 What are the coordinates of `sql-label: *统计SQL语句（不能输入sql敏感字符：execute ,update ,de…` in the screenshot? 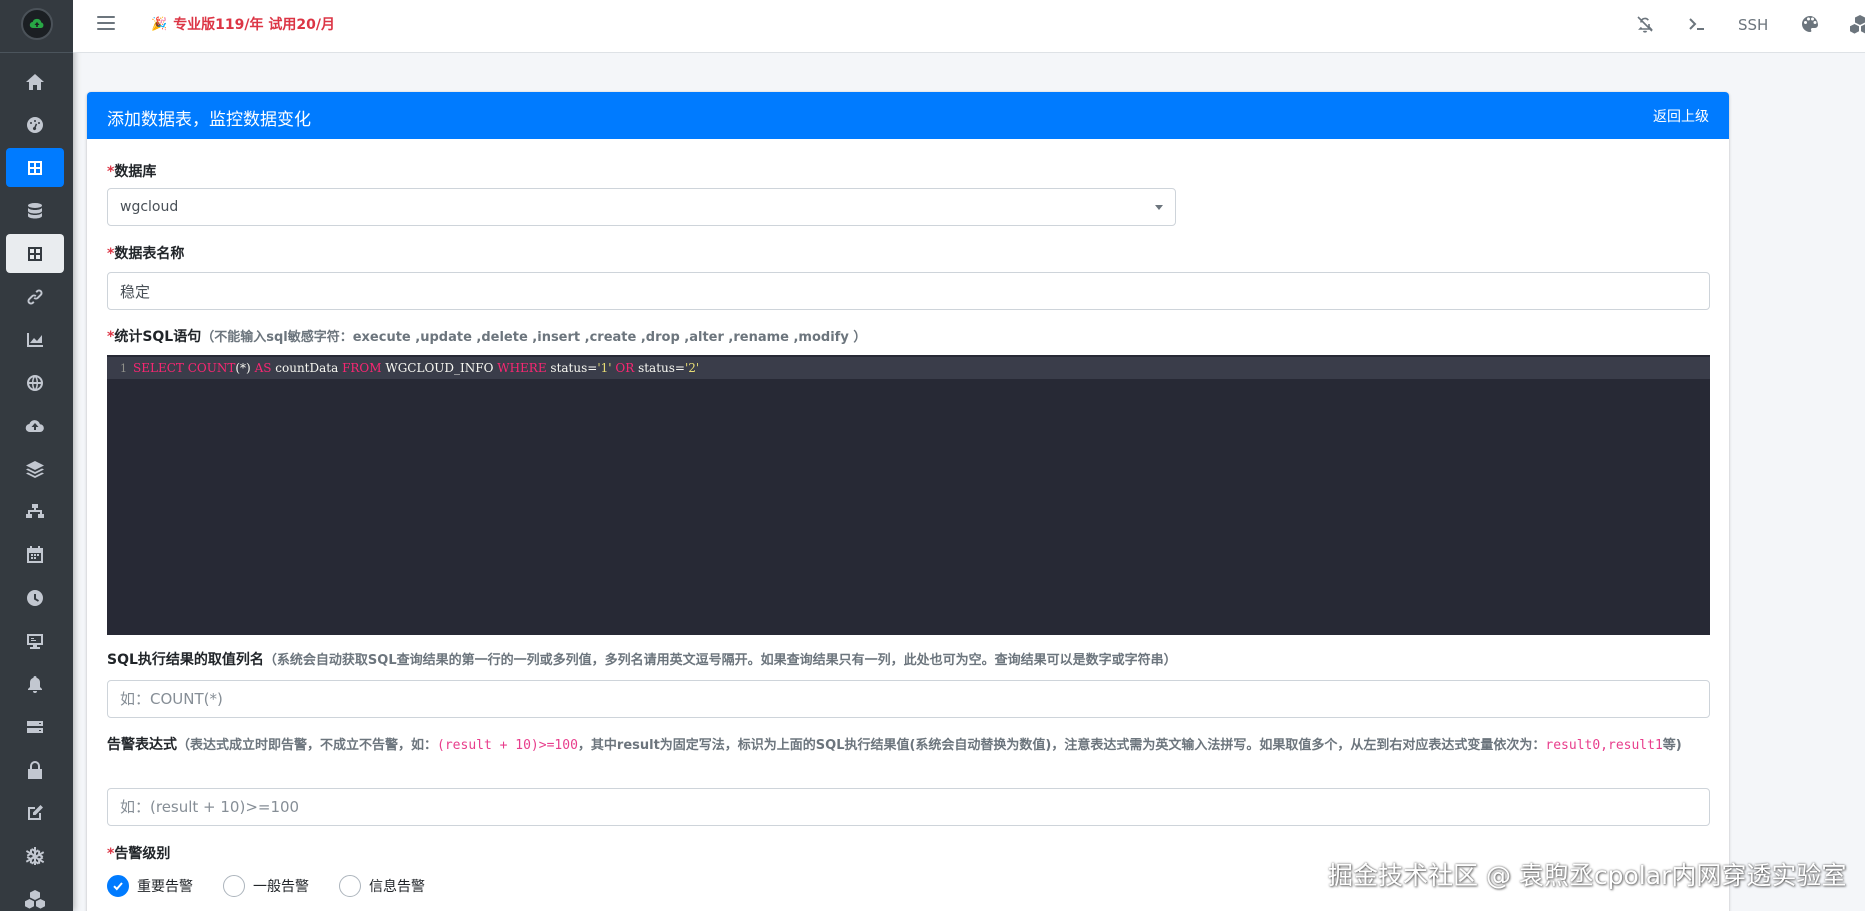 It's located at (486, 336).